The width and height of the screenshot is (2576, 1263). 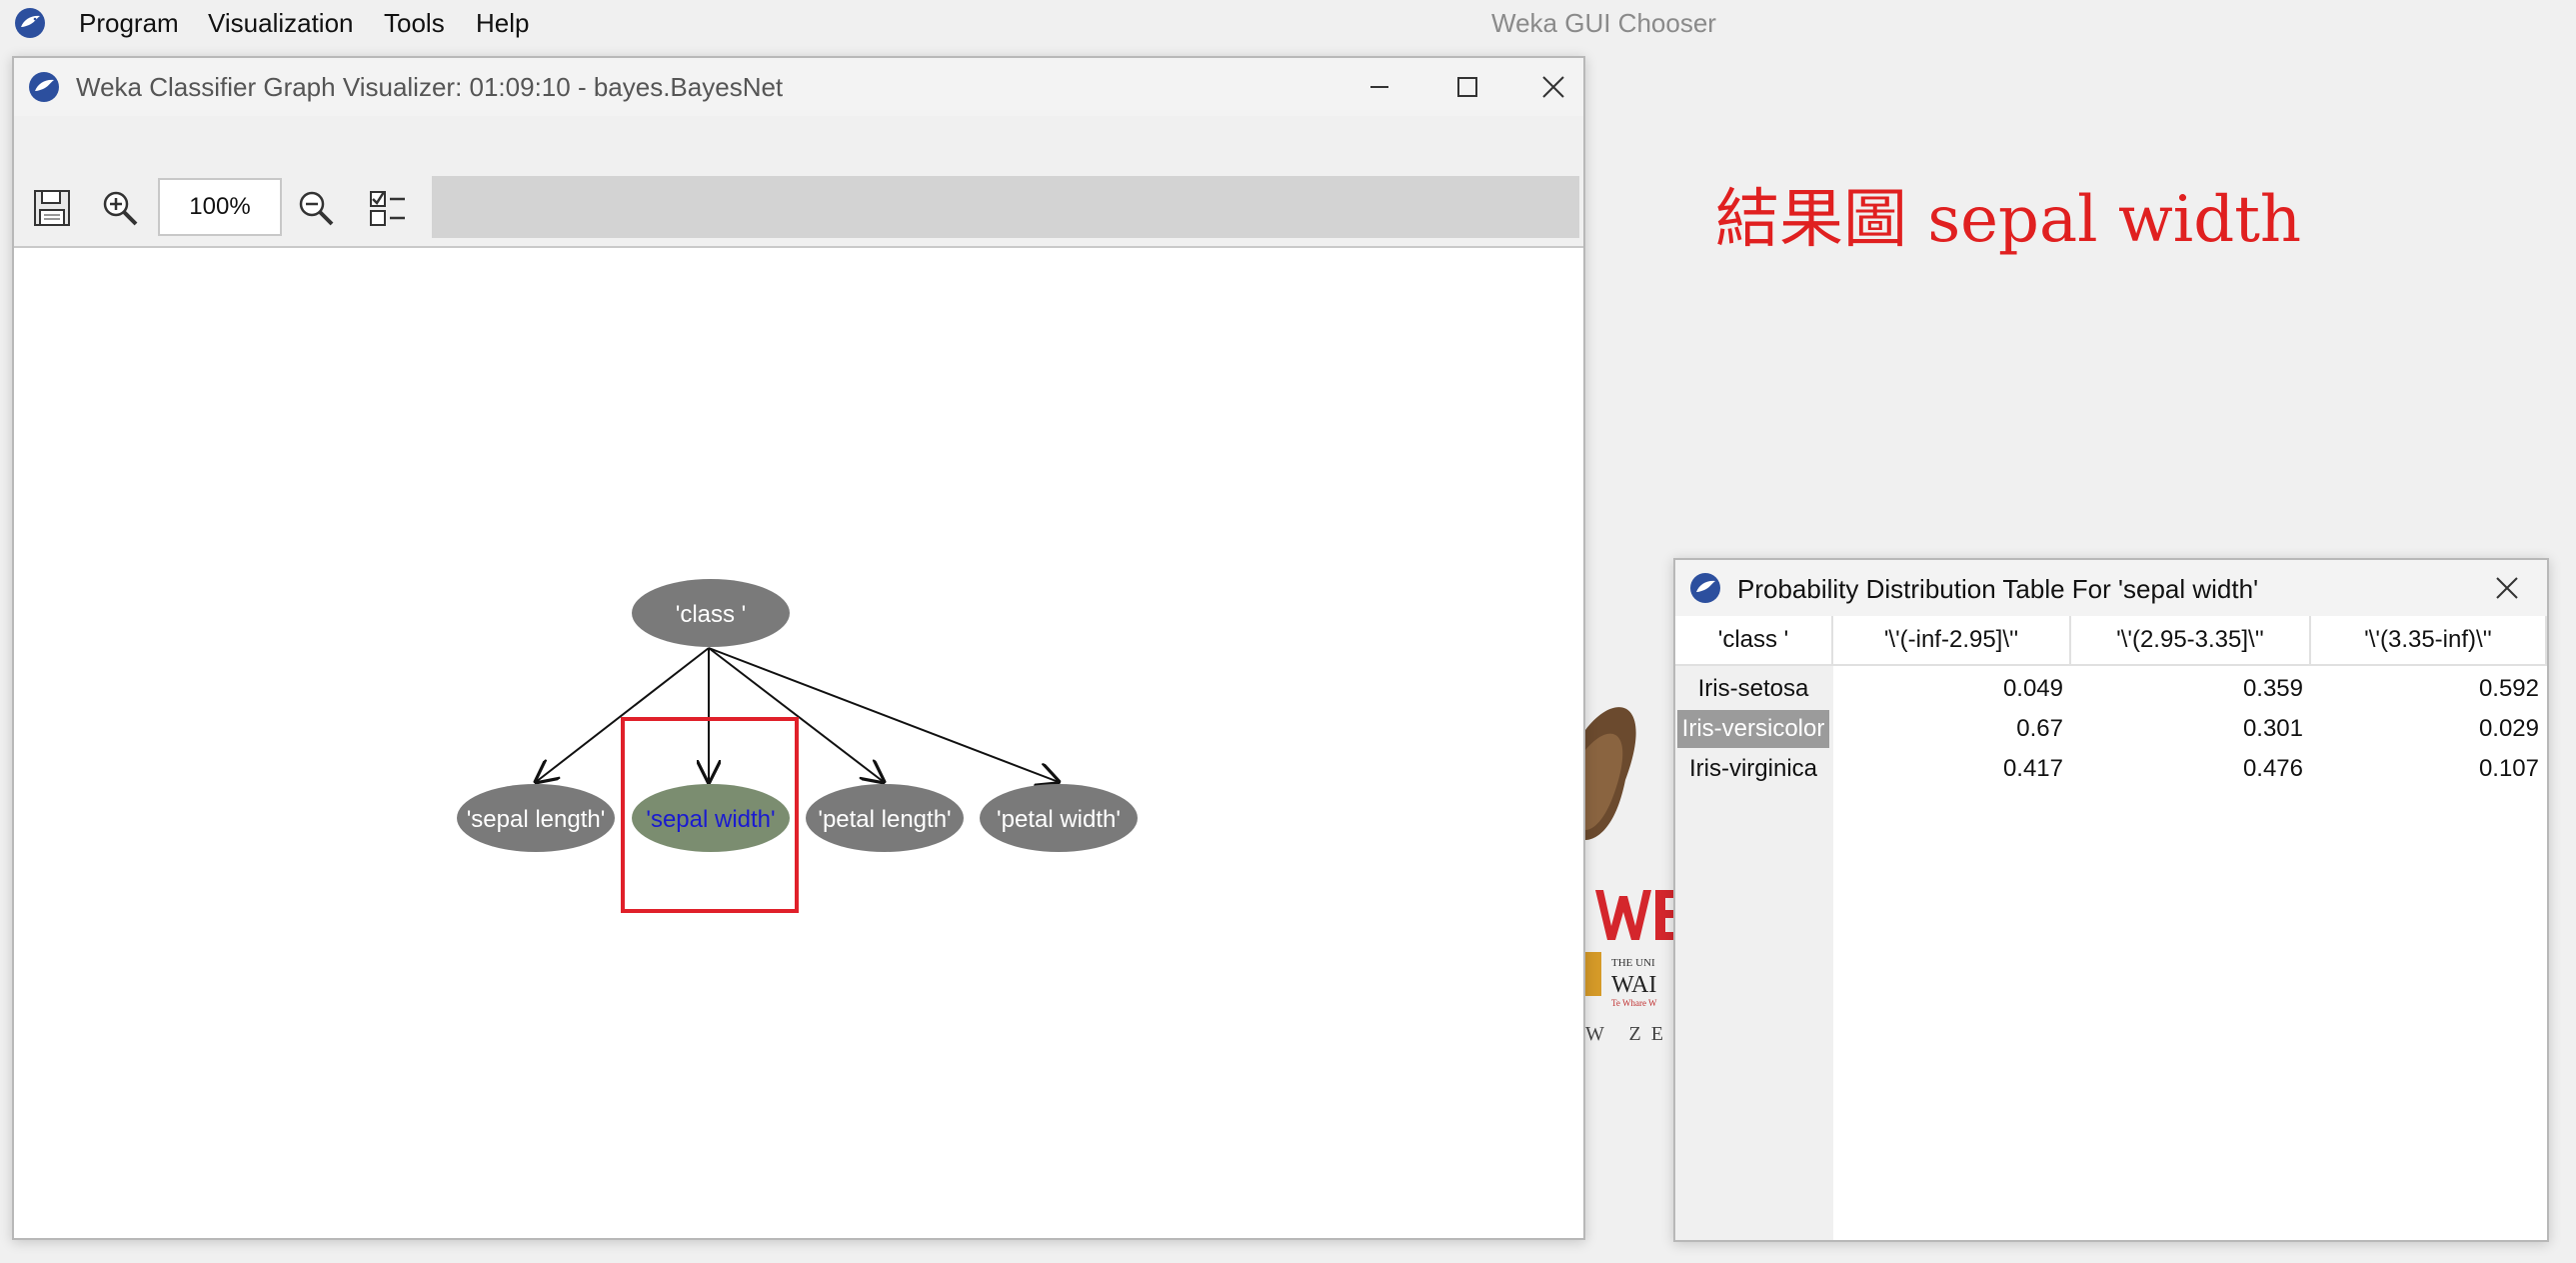 I want to click on table-cell: 0.107, so click(x=2508, y=768).